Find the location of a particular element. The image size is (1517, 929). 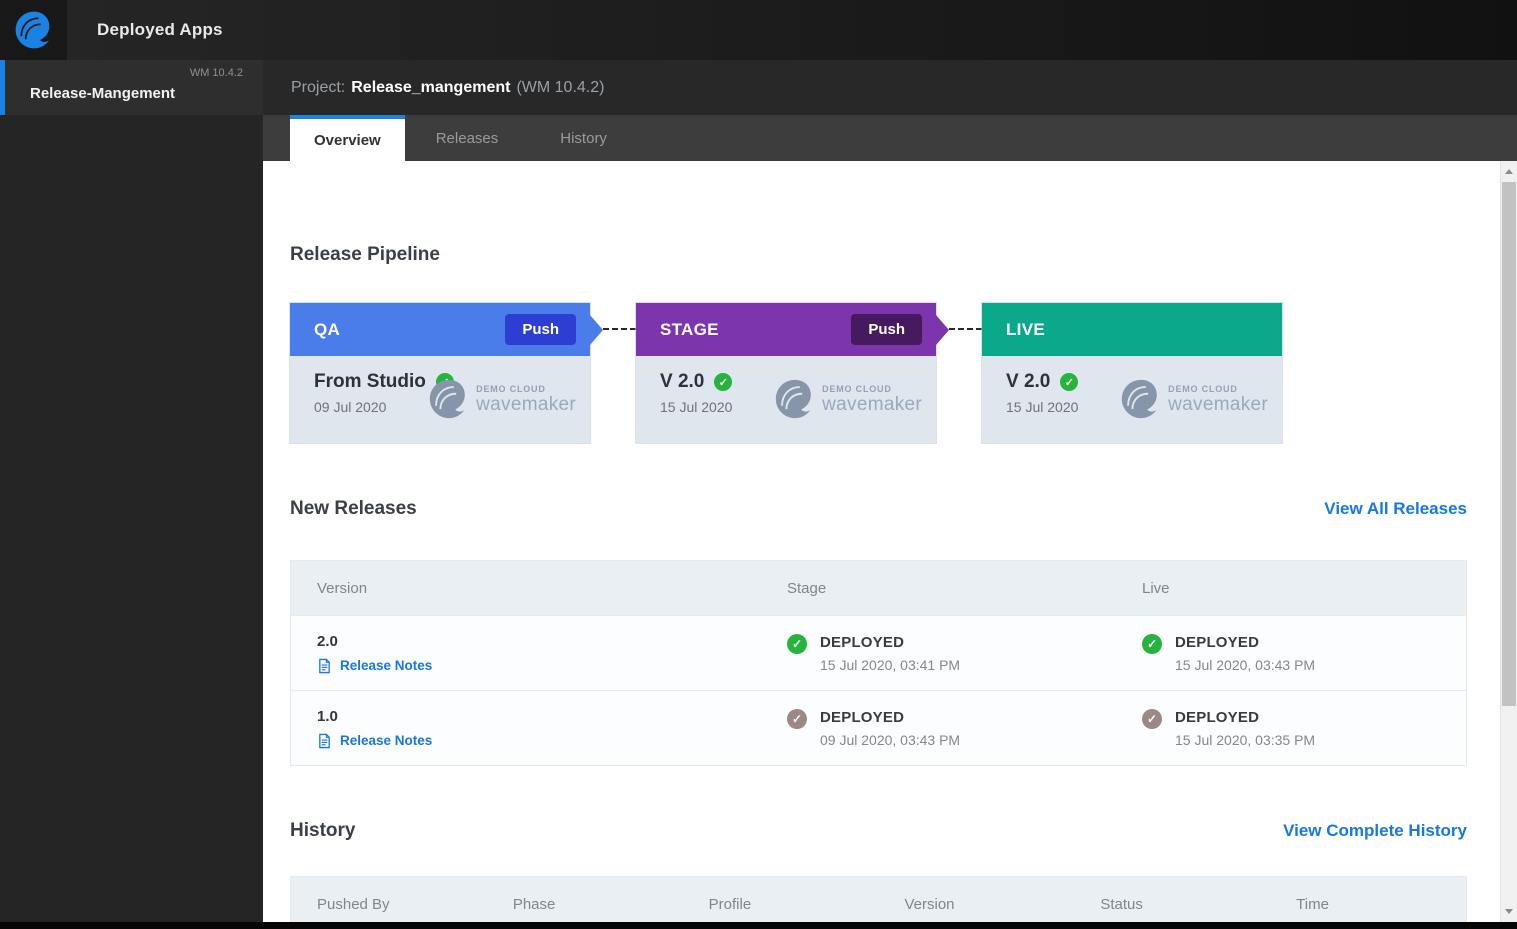

live-cloud-brand: DEMO CLOUD wavemaker is located at coordinates (1193, 399).